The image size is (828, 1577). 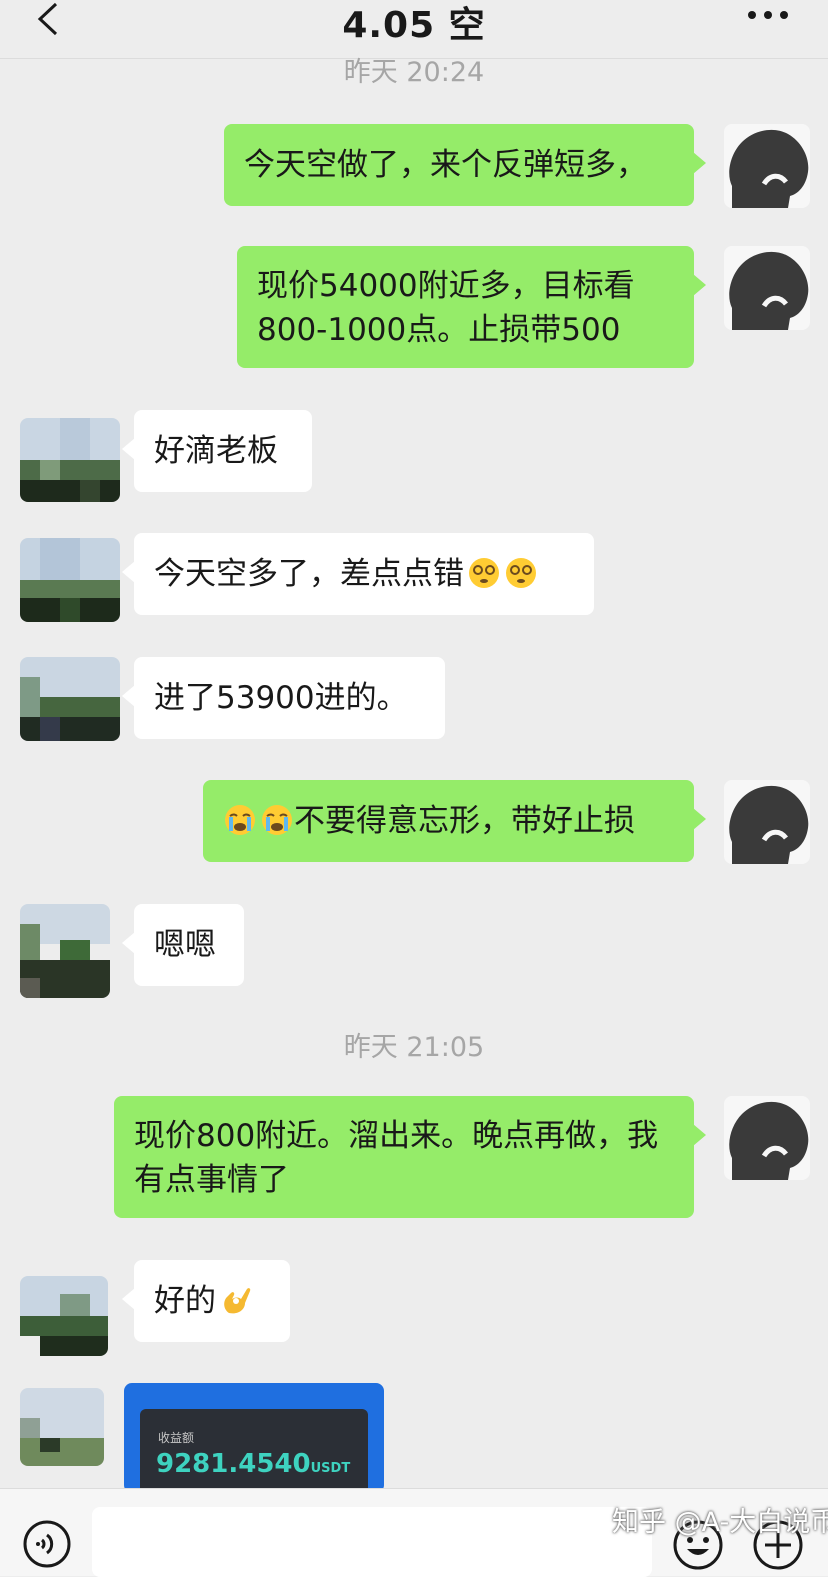 I want to click on card-unit: USDT, so click(x=330, y=1468).